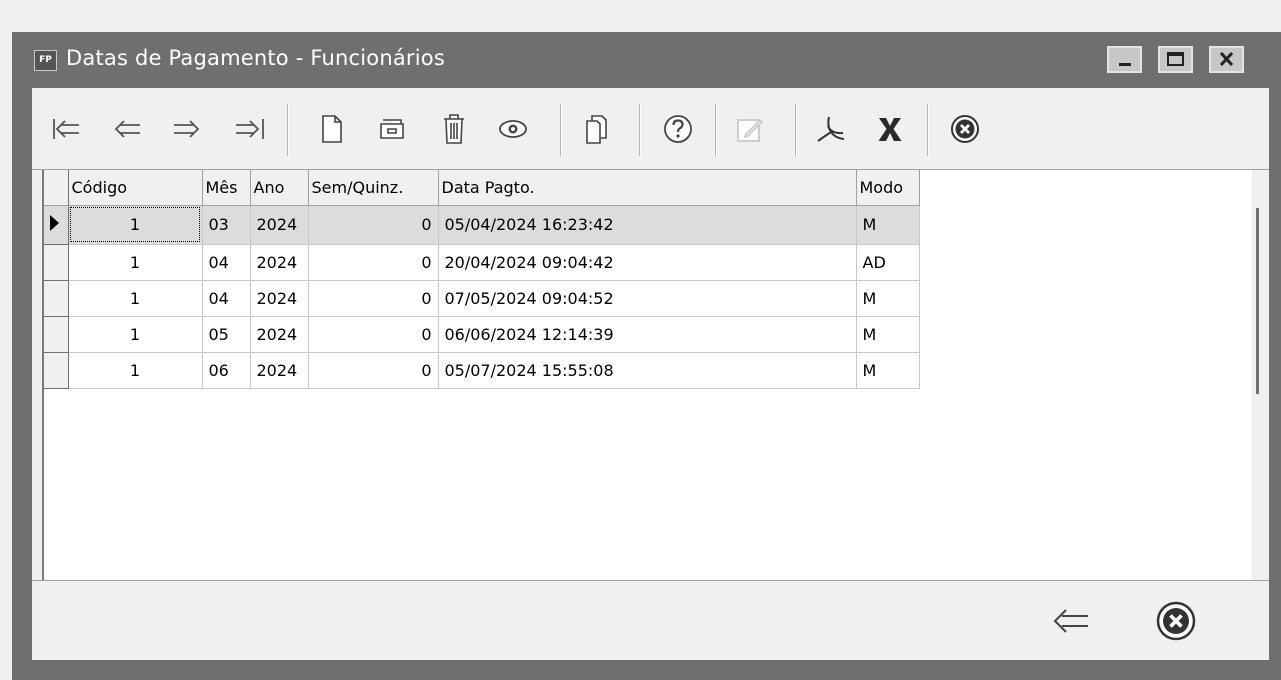 Image resolution: width=1281 pixels, height=680 pixels. I want to click on next-record-icon, so click(187, 129).